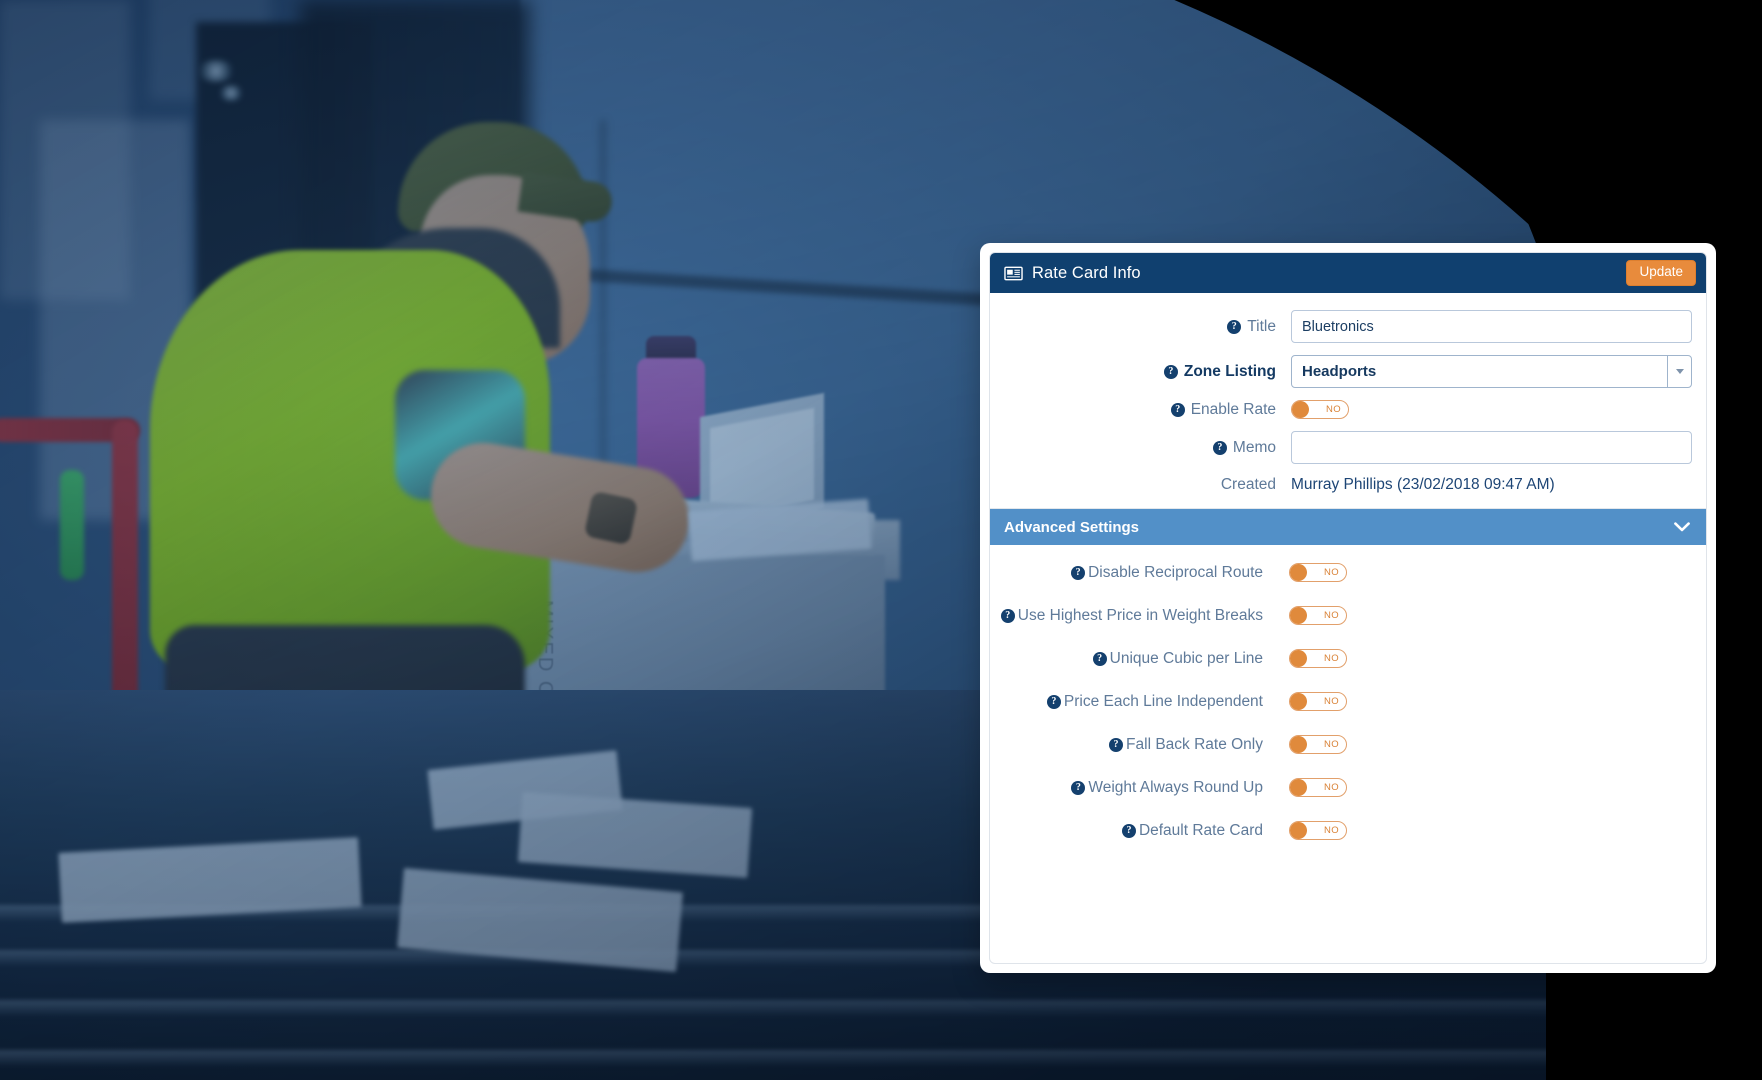 This screenshot has width=1762, height=1080. What do you see at coordinates (1013, 273) in the screenshot?
I see `id-card-icon` at bounding box center [1013, 273].